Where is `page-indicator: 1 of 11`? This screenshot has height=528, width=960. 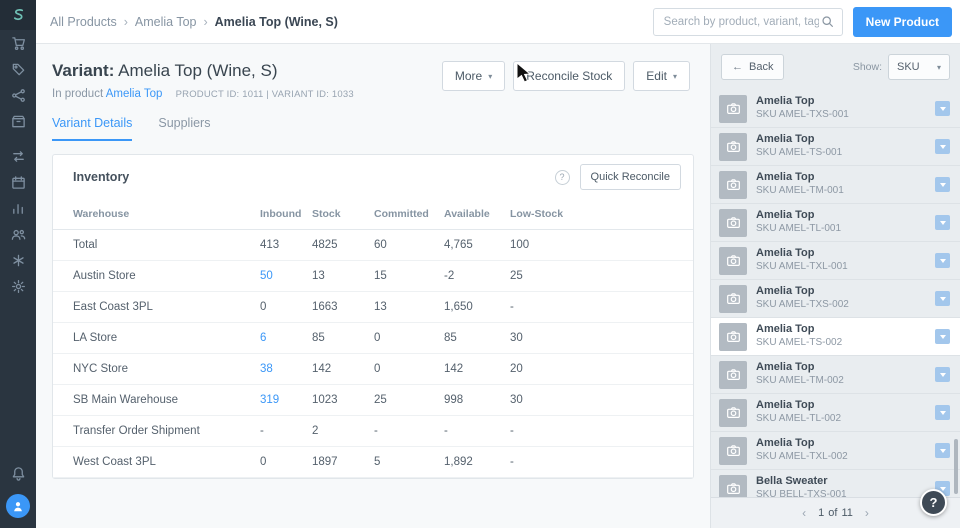
page-indicator: 1 of 11 is located at coordinates (835, 513).